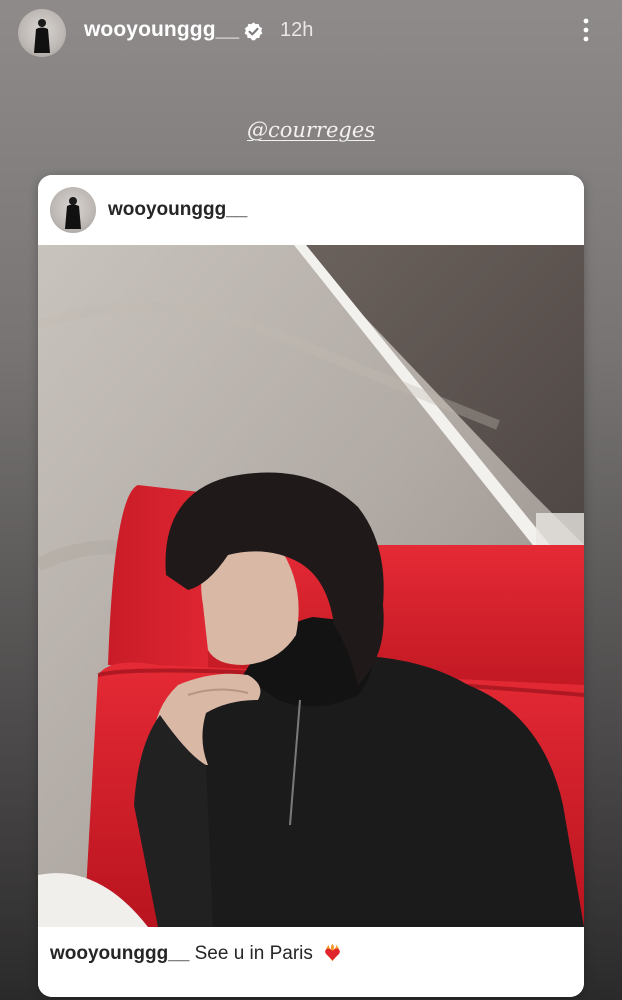 The height and width of the screenshot is (1000, 622). What do you see at coordinates (333, 952) in the screenshot?
I see `heart-on-fire-emoji-icon` at bounding box center [333, 952].